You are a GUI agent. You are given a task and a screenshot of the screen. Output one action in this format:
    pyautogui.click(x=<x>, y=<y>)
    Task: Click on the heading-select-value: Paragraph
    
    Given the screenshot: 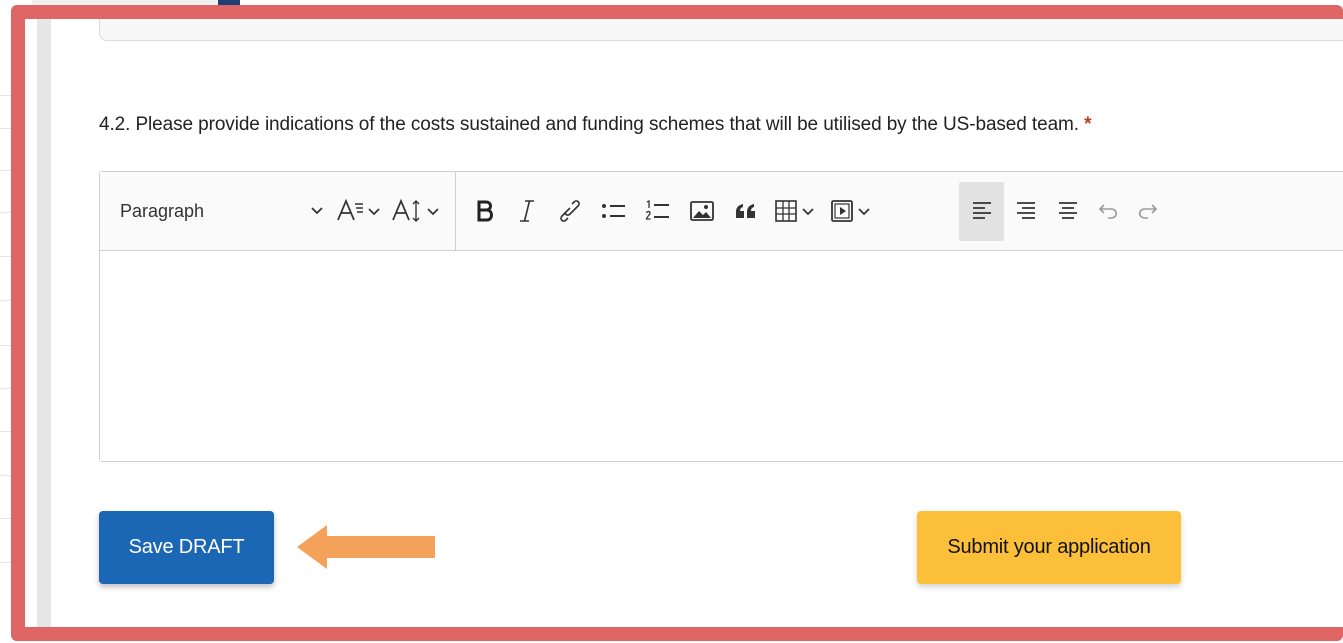 What is the action you would take?
    pyautogui.click(x=162, y=210)
    